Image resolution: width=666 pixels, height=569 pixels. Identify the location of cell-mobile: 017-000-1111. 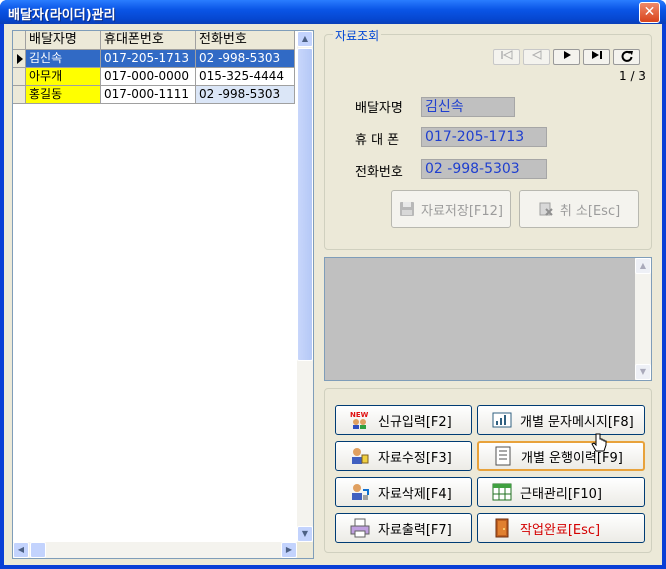
(148, 95).